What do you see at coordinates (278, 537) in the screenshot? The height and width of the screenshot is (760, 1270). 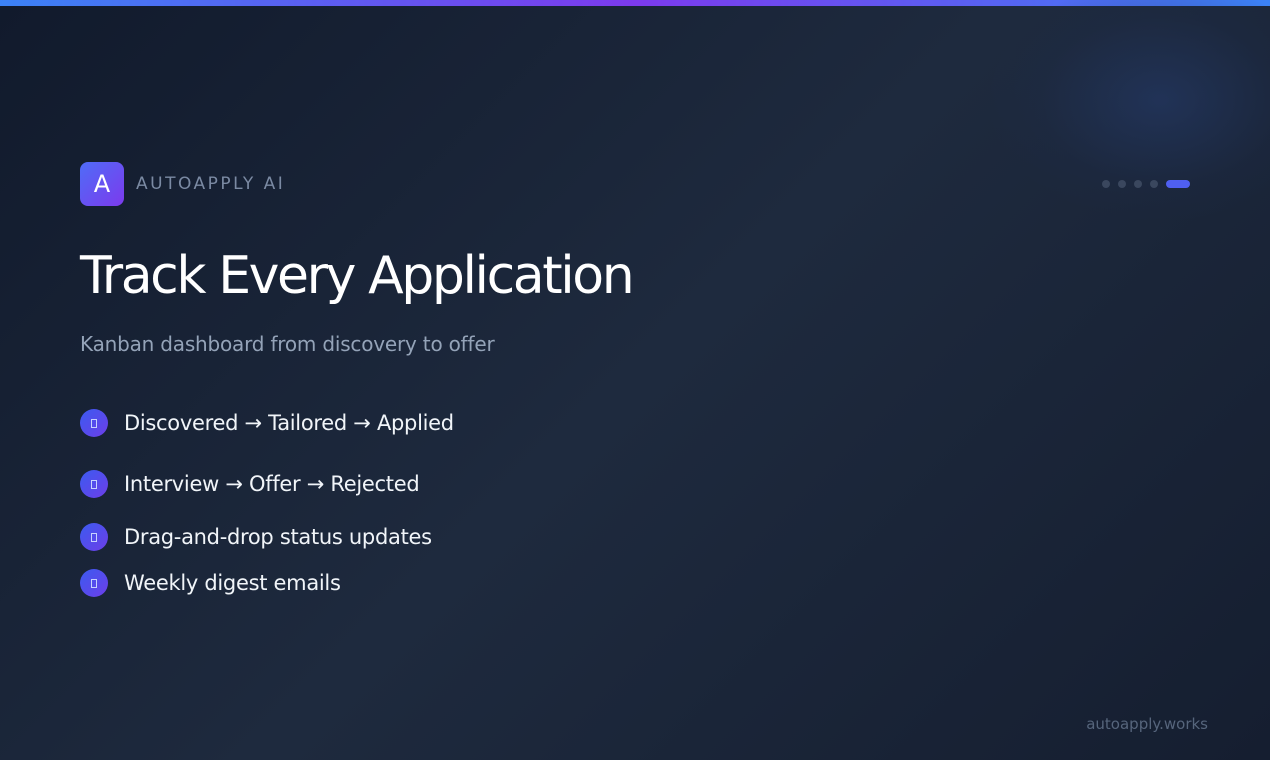 I see `feature-text: Drag-and-drop status updates` at bounding box center [278, 537].